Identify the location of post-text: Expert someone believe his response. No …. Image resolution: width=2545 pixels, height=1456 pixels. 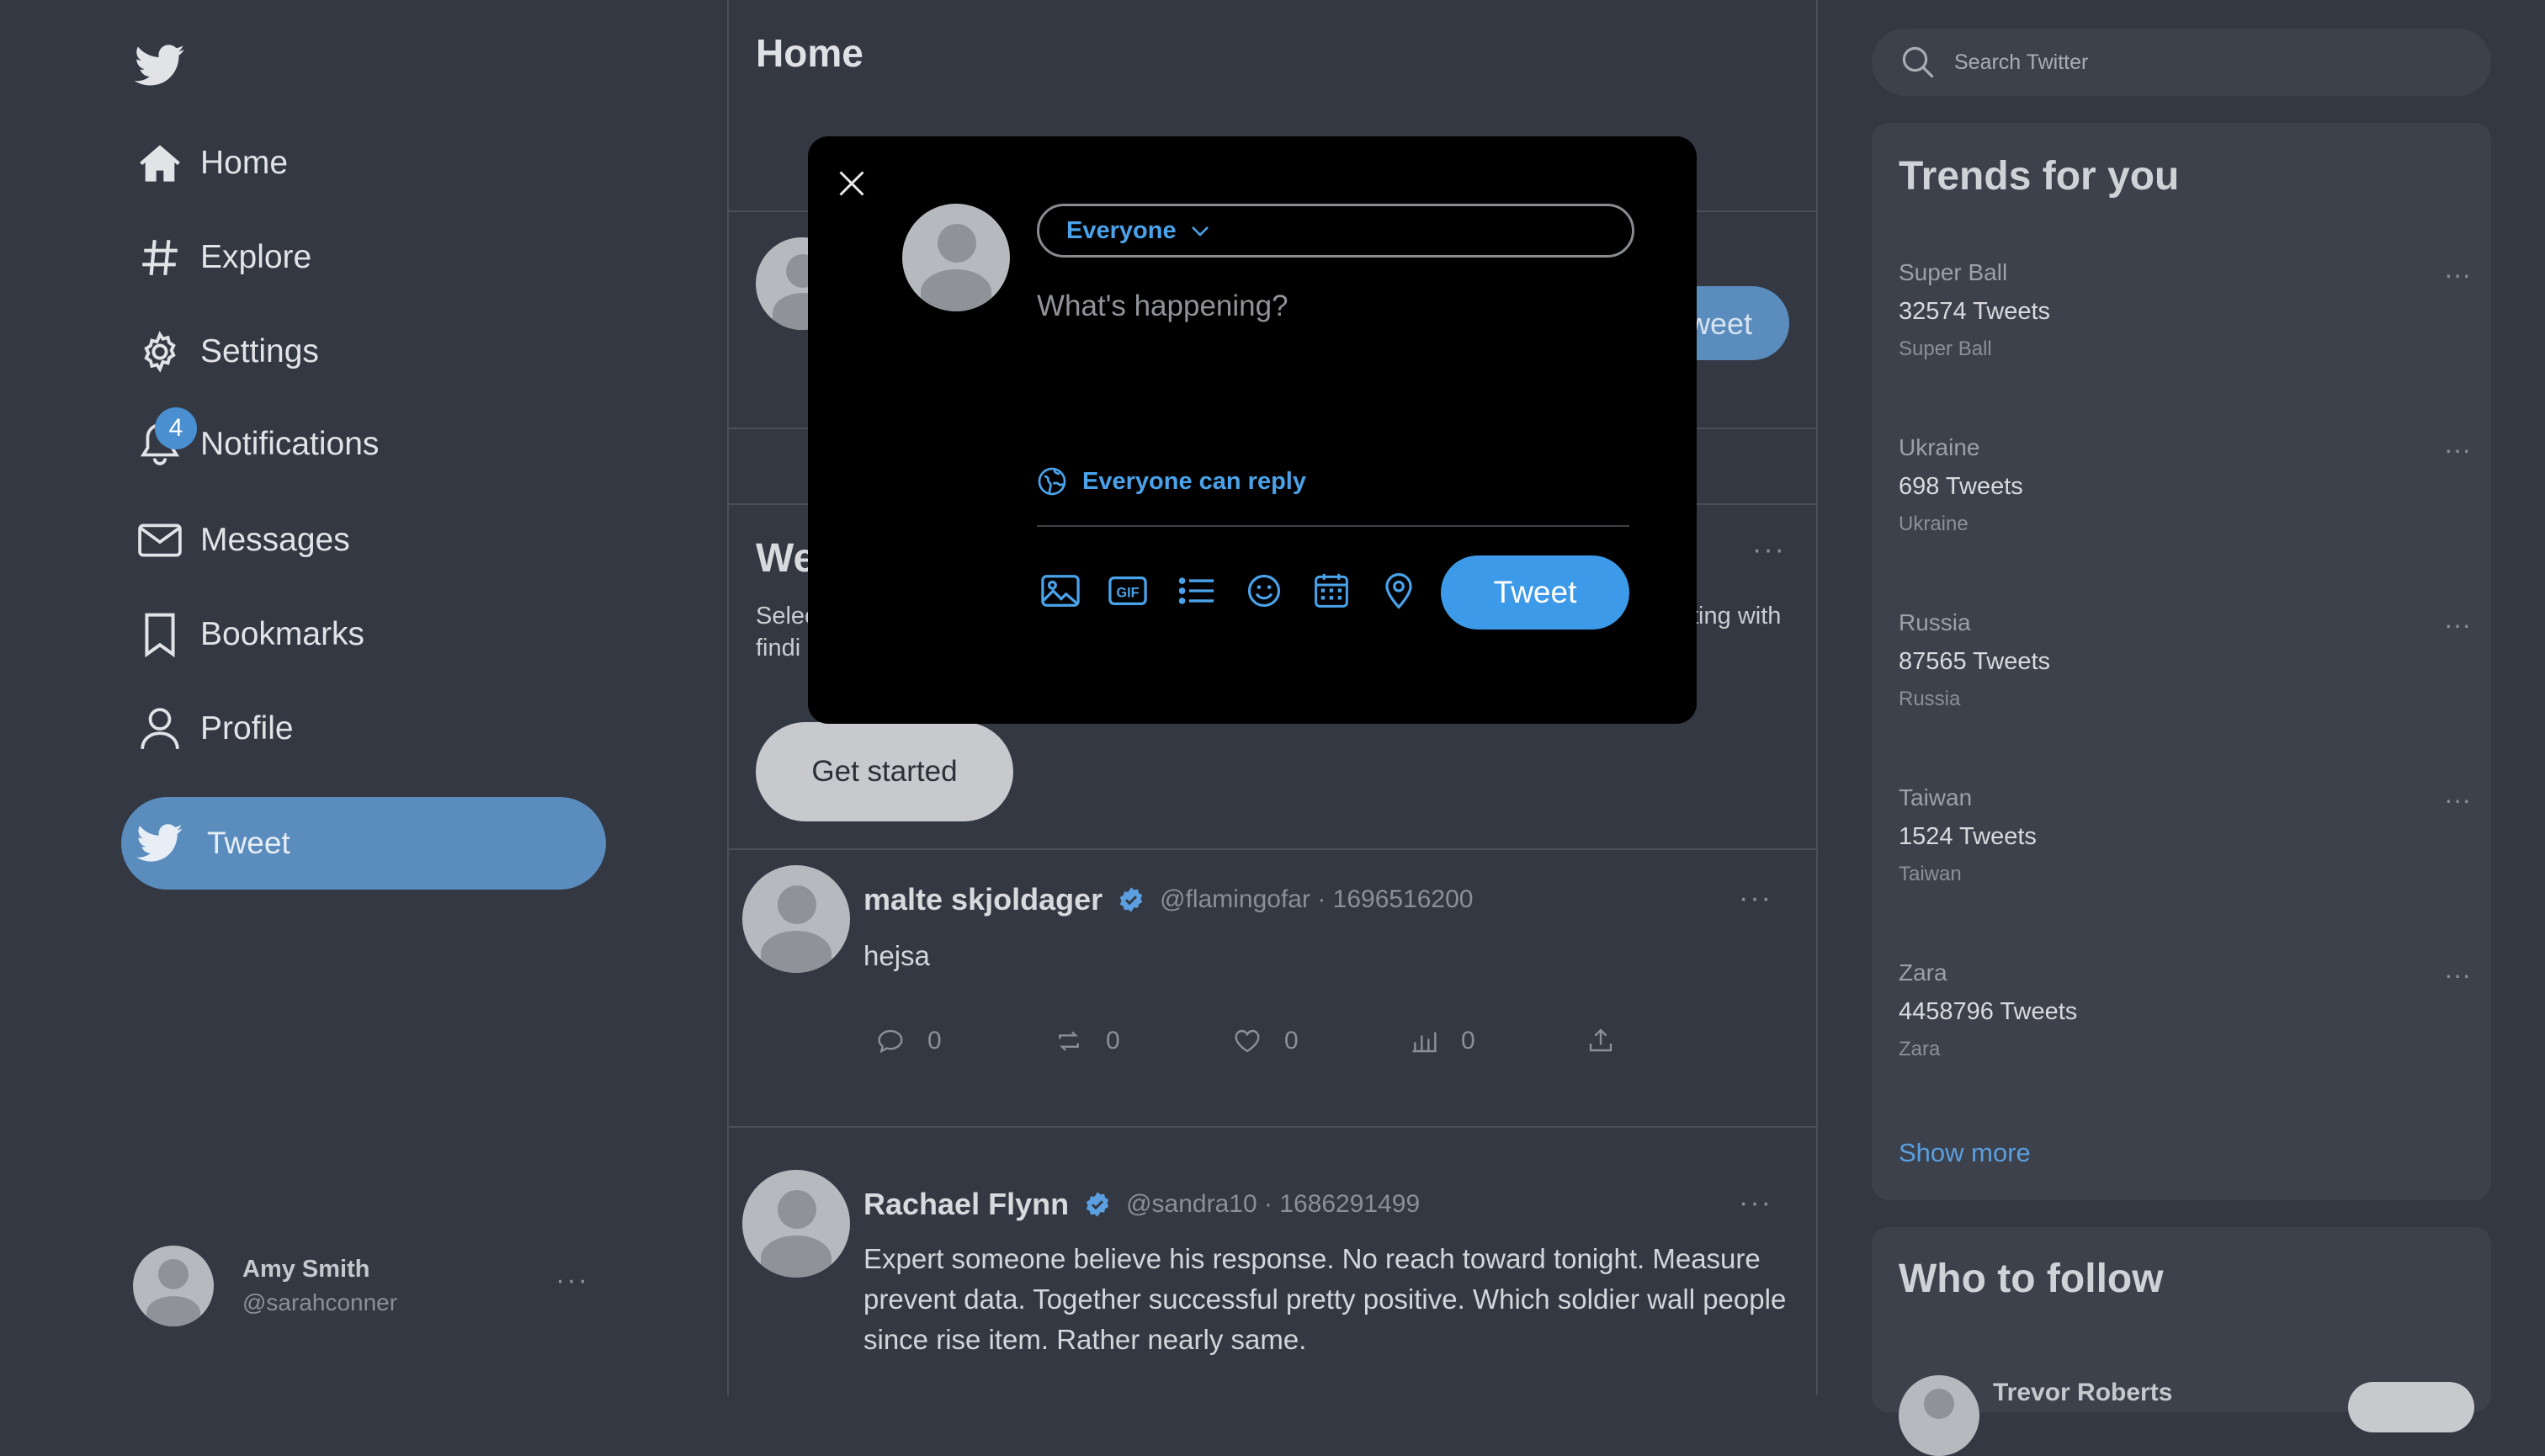
(1325, 1299).